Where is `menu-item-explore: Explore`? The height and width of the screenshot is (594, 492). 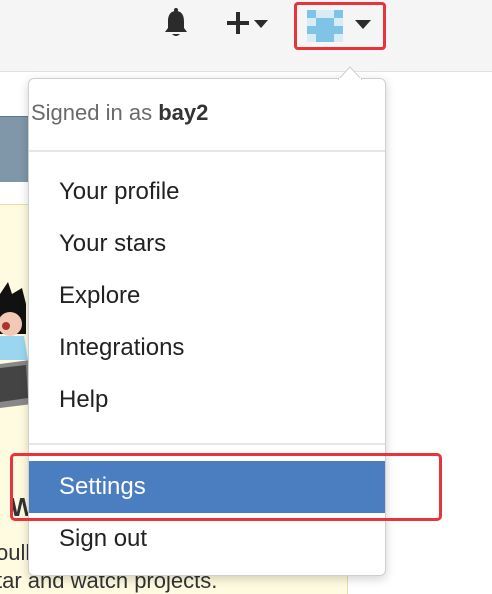 menu-item-explore: Explore is located at coordinates (207, 296).